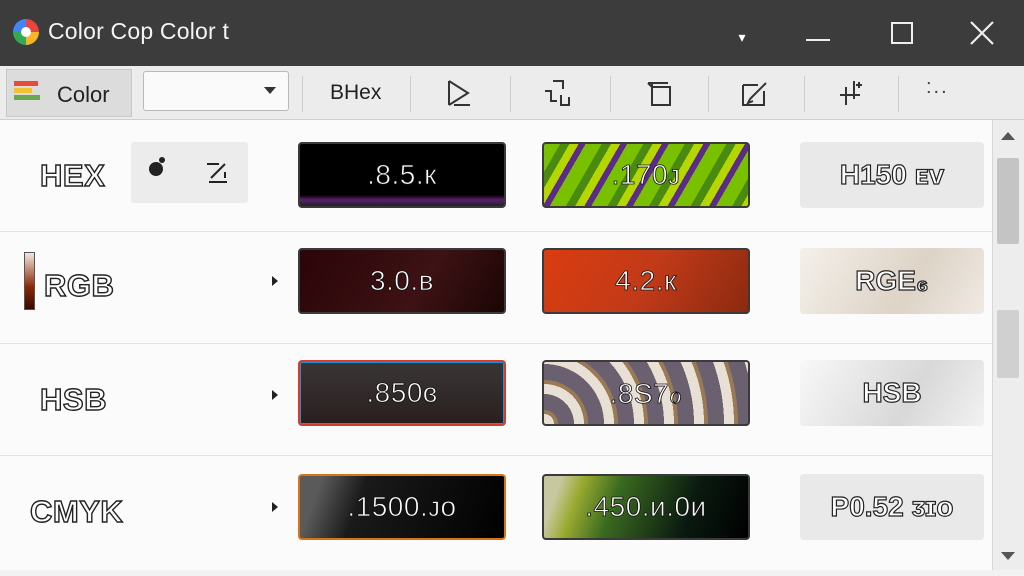 Image resolution: width=1024 pixels, height=576 pixels. What do you see at coordinates (83, 94) in the screenshot?
I see `color-tab-label: Color` at bounding box center [83, 94].